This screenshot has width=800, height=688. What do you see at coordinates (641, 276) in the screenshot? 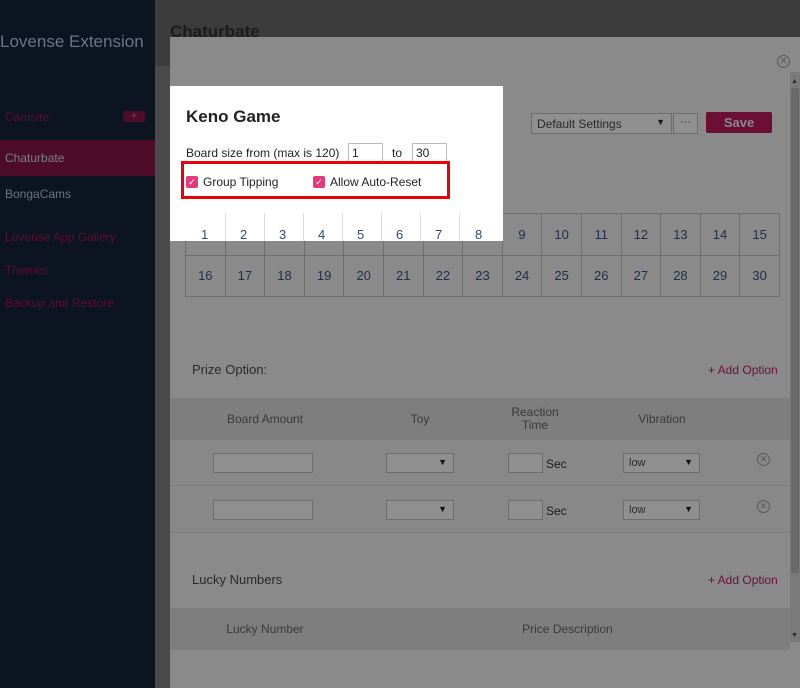
I see `board-cell: 27` at bounding box center [641, 276].